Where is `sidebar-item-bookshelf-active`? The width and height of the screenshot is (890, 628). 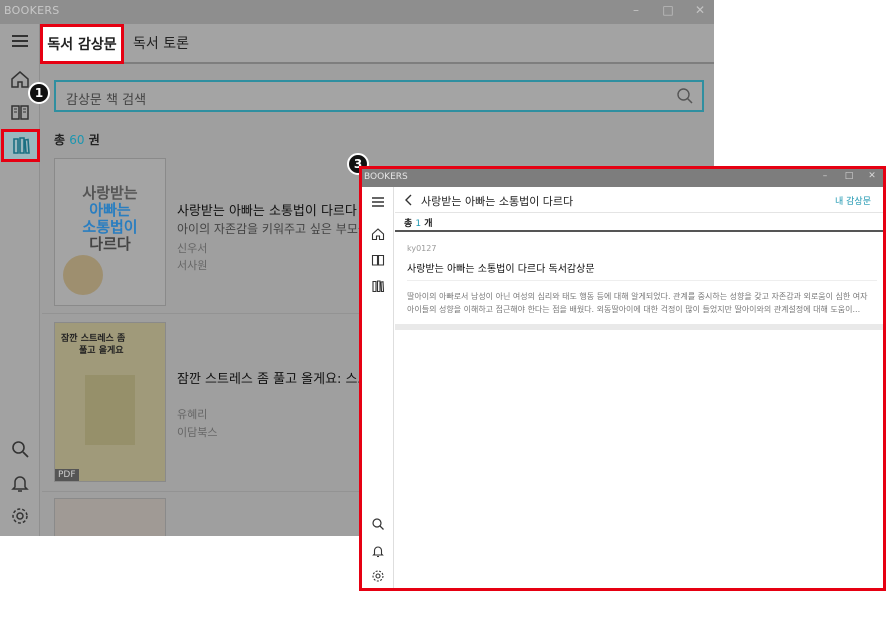
sidebar-item-bookshelf-active is located at coordinates (20, 145).